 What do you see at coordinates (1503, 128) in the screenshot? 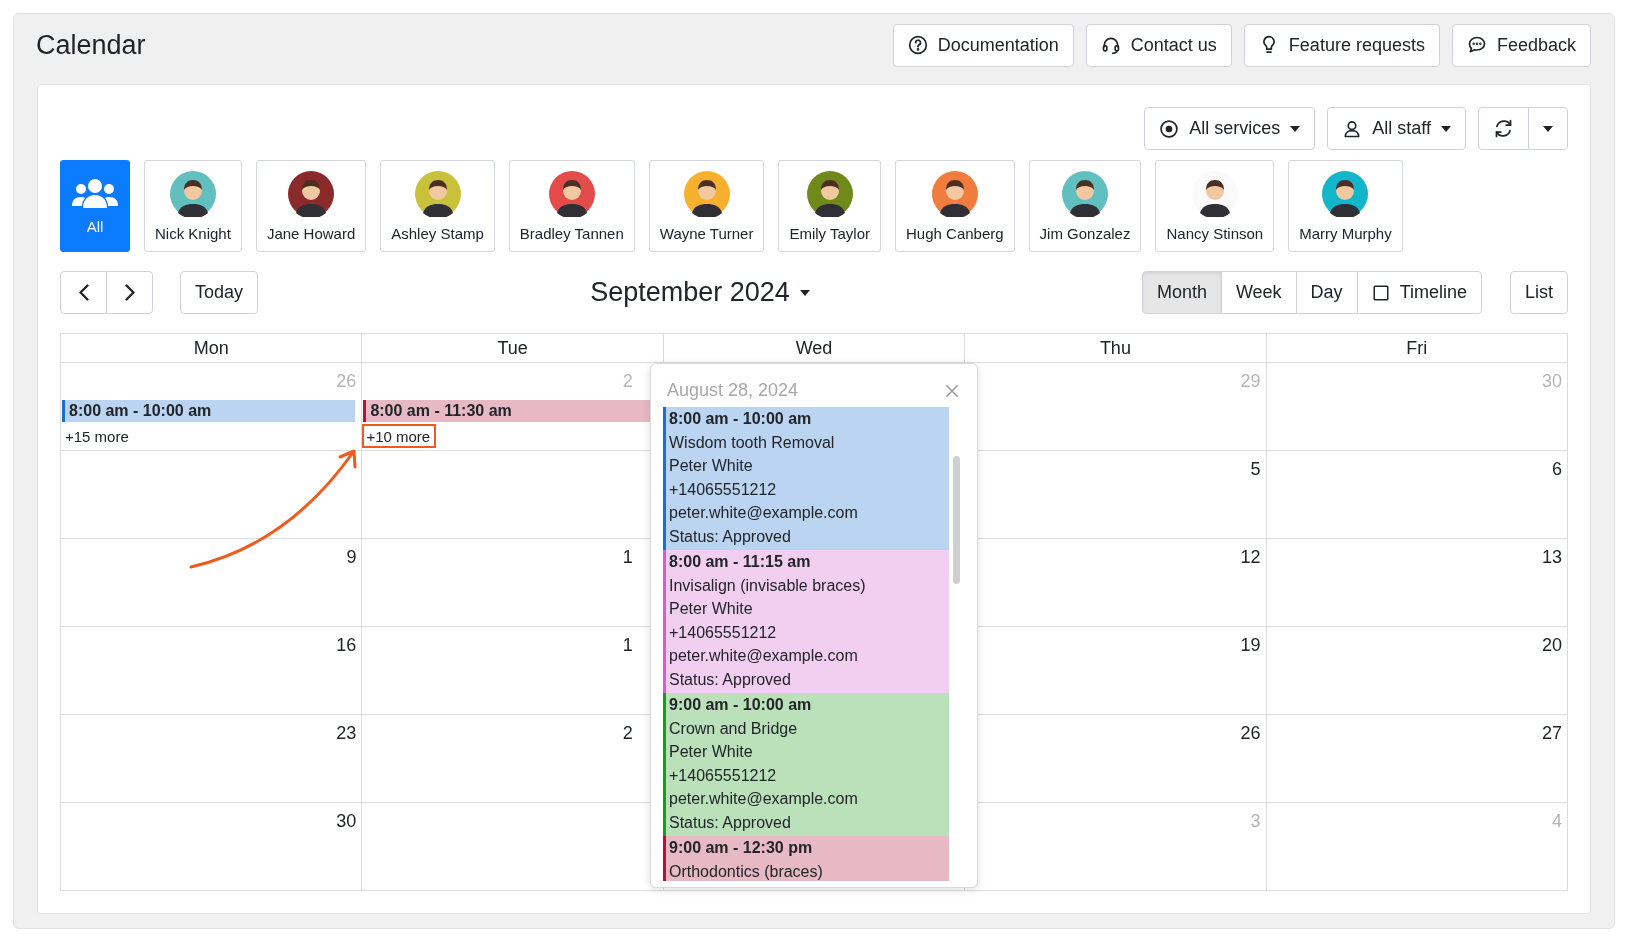
I see `refresh-button` at bounding box center [1503, 128].